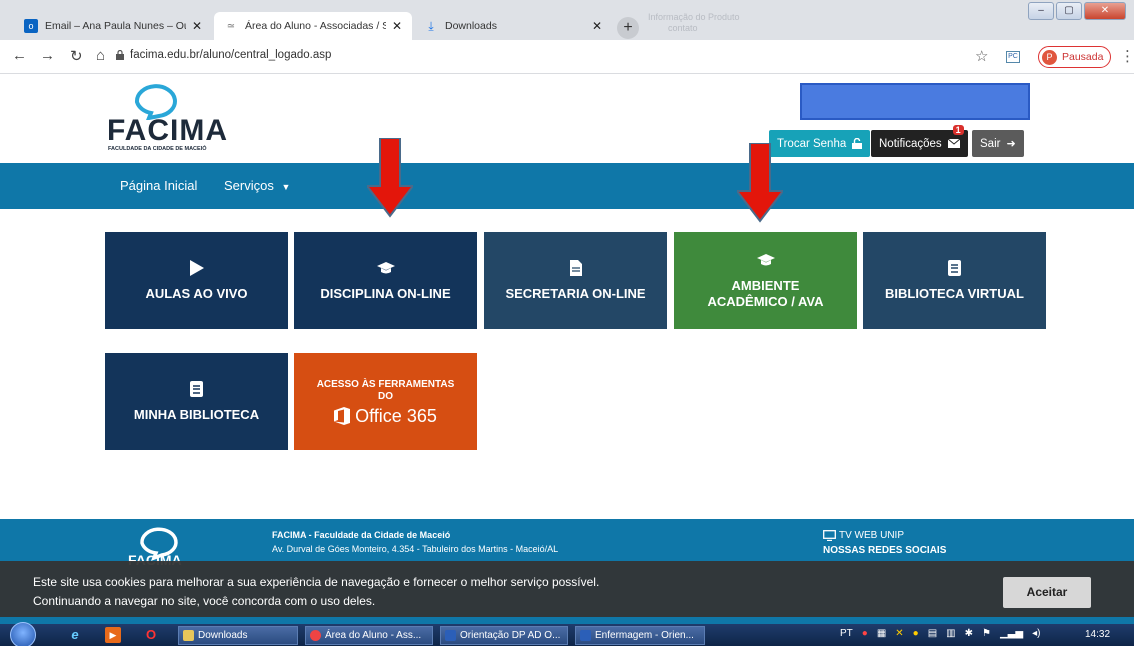 Image resolution: width=1134 pixels, height=646 pixels. Describe the element at coordinates (820, 143) in the screenshot. I see `trocar-senha-button: Trocar Senha` at that location.